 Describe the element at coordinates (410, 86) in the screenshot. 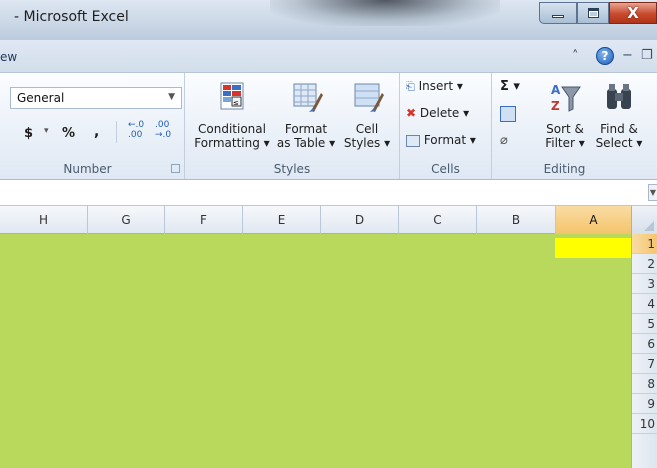

I see `insert-cells-icon: ⎗` at that location.